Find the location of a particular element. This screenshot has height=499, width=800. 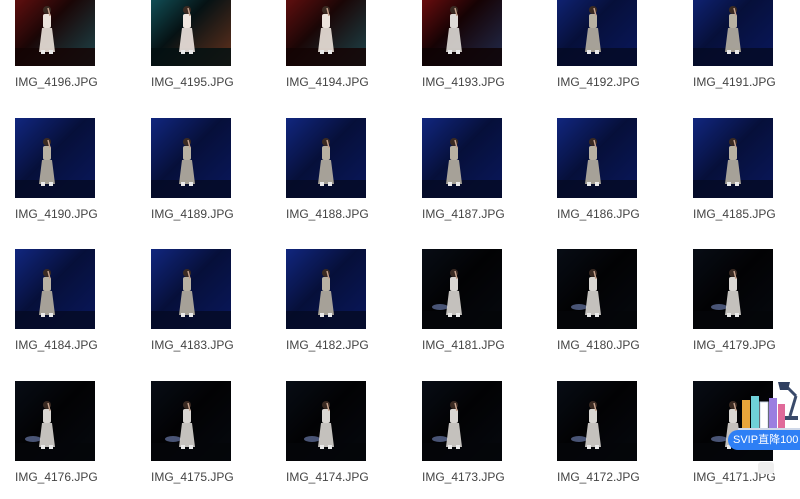

widget-drag-handle is located at coordinates (766, 468).